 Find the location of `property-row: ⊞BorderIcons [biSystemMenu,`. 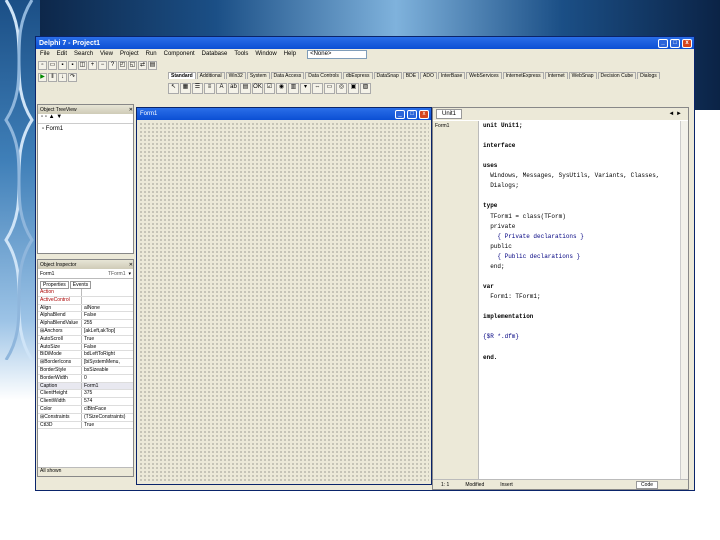

property-row: ⊞BorderIcons [biSystemMenu, is located at coordinates (85, 363).